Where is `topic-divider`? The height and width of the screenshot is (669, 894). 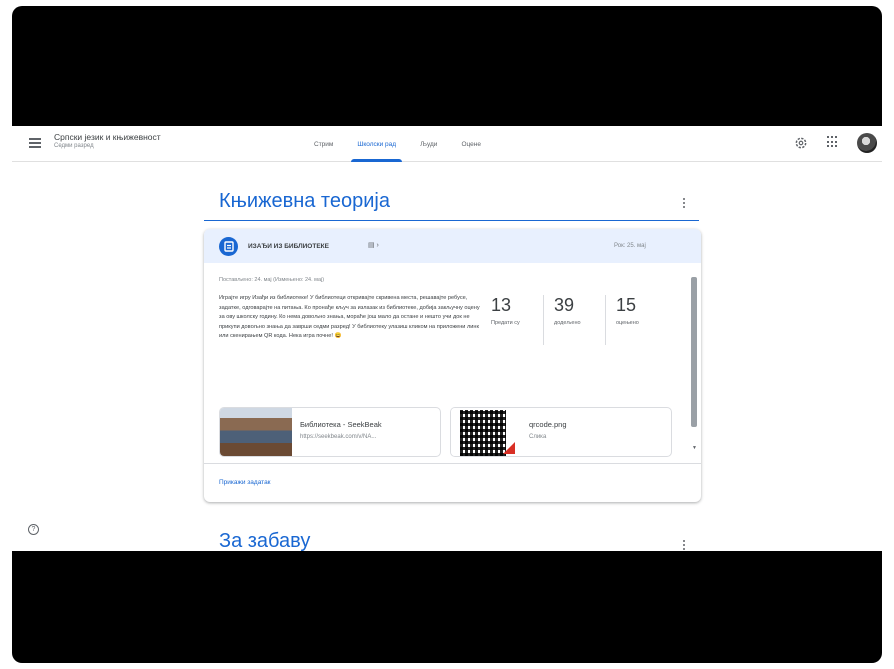
topic-divider is located at coordinates (451, 220).